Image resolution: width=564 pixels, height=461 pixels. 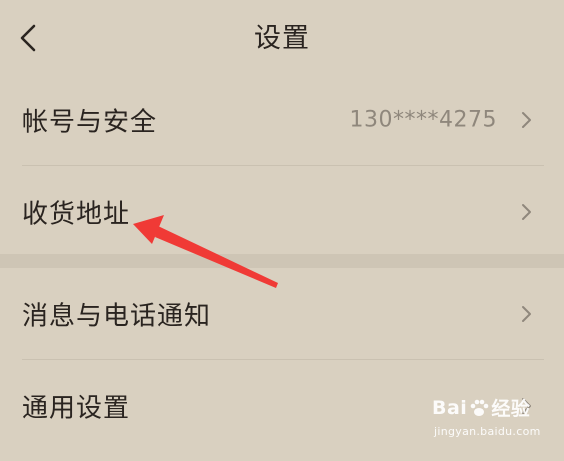 I want to click on section-divider, so click(x=282, y=261).